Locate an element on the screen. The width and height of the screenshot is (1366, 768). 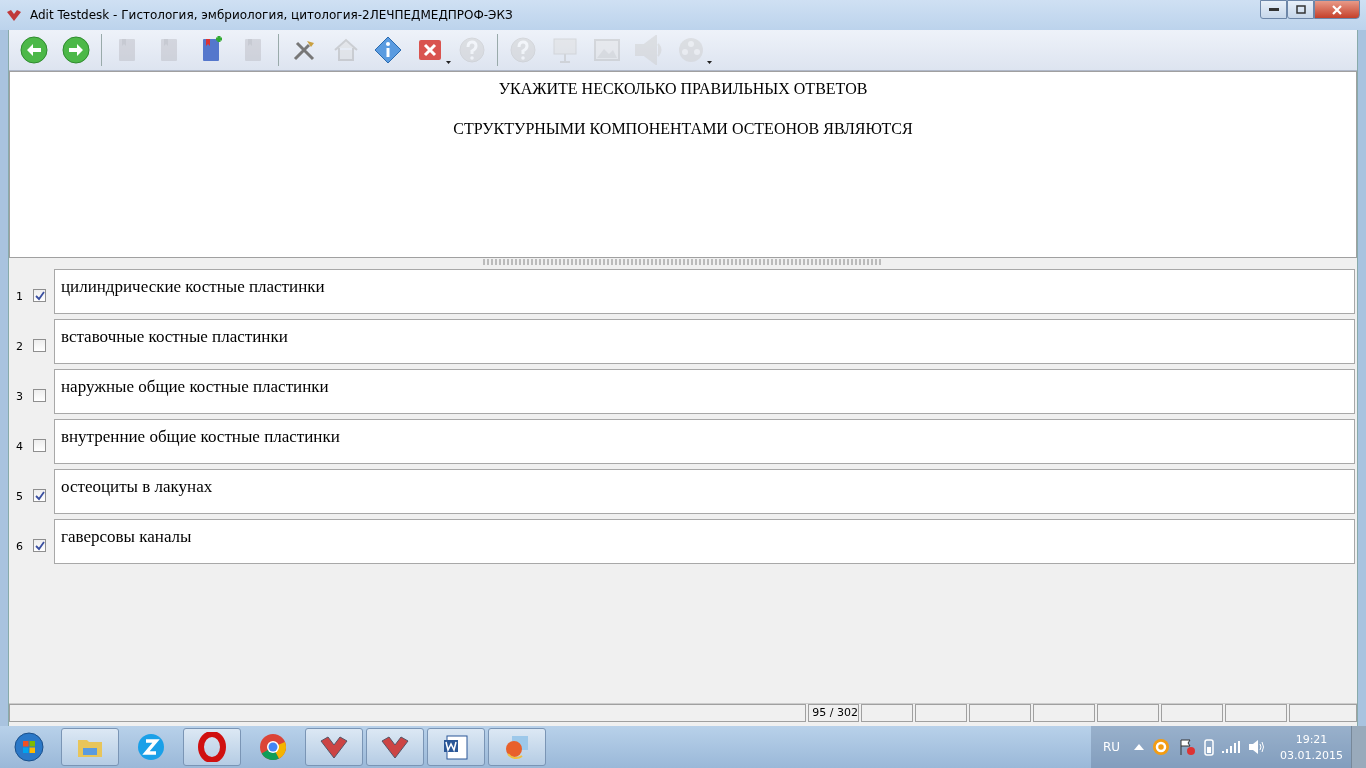
answer-number: 4 is located at coordinates (19, 446).